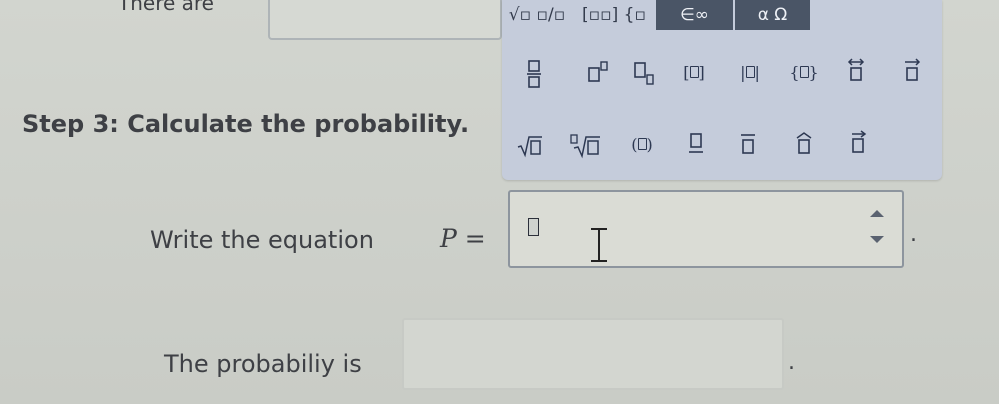 The image size is (999, 404). What do you see at coordinates (913, 234) in the screenshot?
I see `equation-period: .` at bounding box center [913, 234].